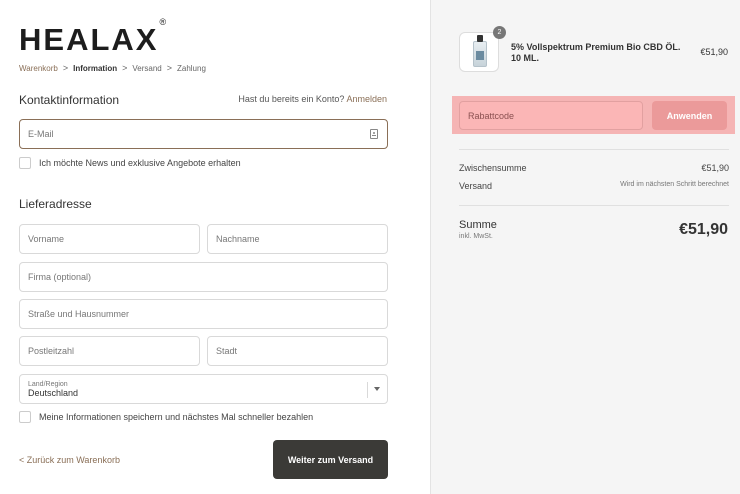  What do you see at coordinates (55, 204) in the screenshot?
I see `shipping-section-title: Lieferadresse` at bounding box center [55, 204].